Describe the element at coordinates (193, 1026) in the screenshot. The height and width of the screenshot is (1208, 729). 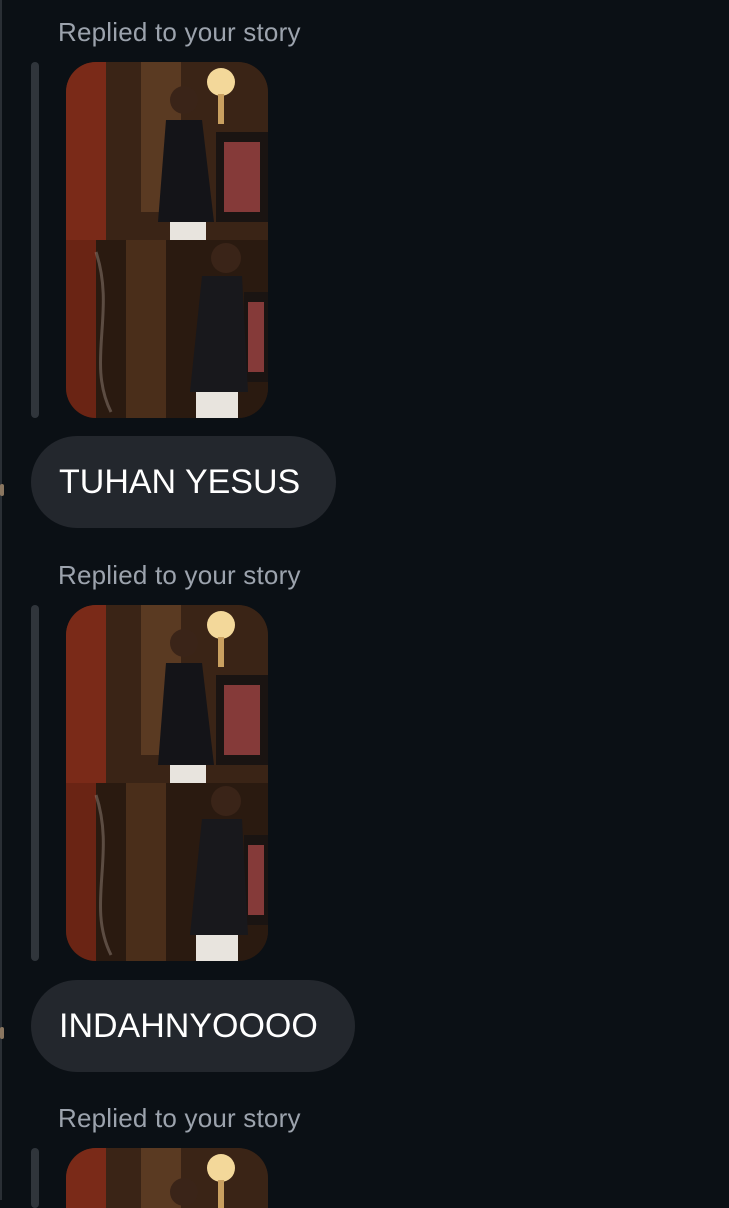
I see `message-bubble: INDAHNYOOOO` at that location.